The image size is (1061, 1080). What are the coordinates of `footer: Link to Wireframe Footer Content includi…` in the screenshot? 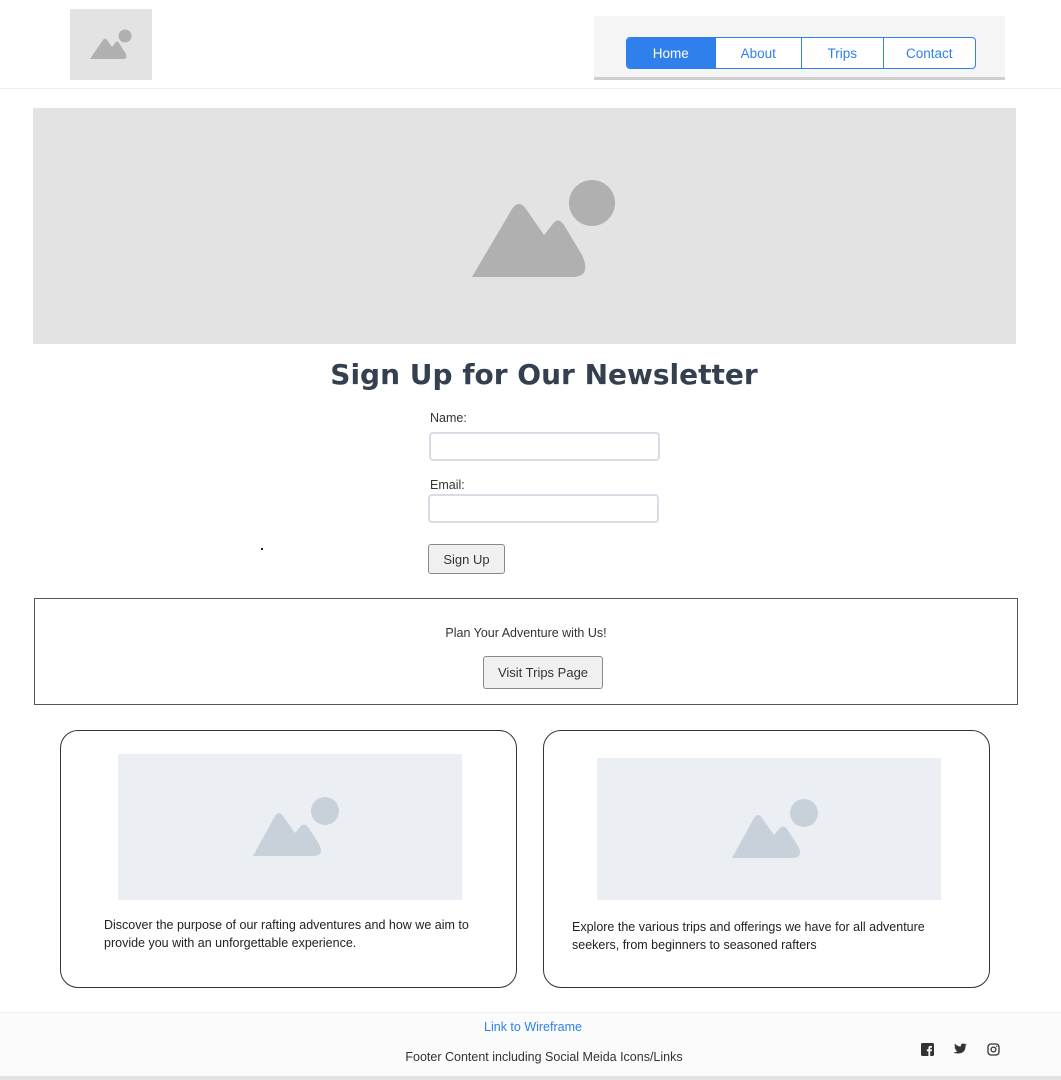 It's located at (530, 1046).